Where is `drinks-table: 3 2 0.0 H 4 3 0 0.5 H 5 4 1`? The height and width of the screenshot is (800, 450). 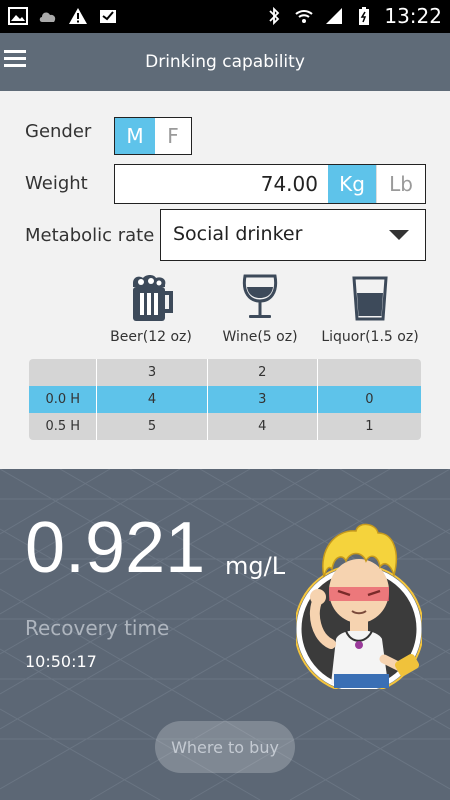
drinks-table: 3 2 0.0 H 4 3 0 0.5 H 5 4 1 is located at coordinates (225, 399).